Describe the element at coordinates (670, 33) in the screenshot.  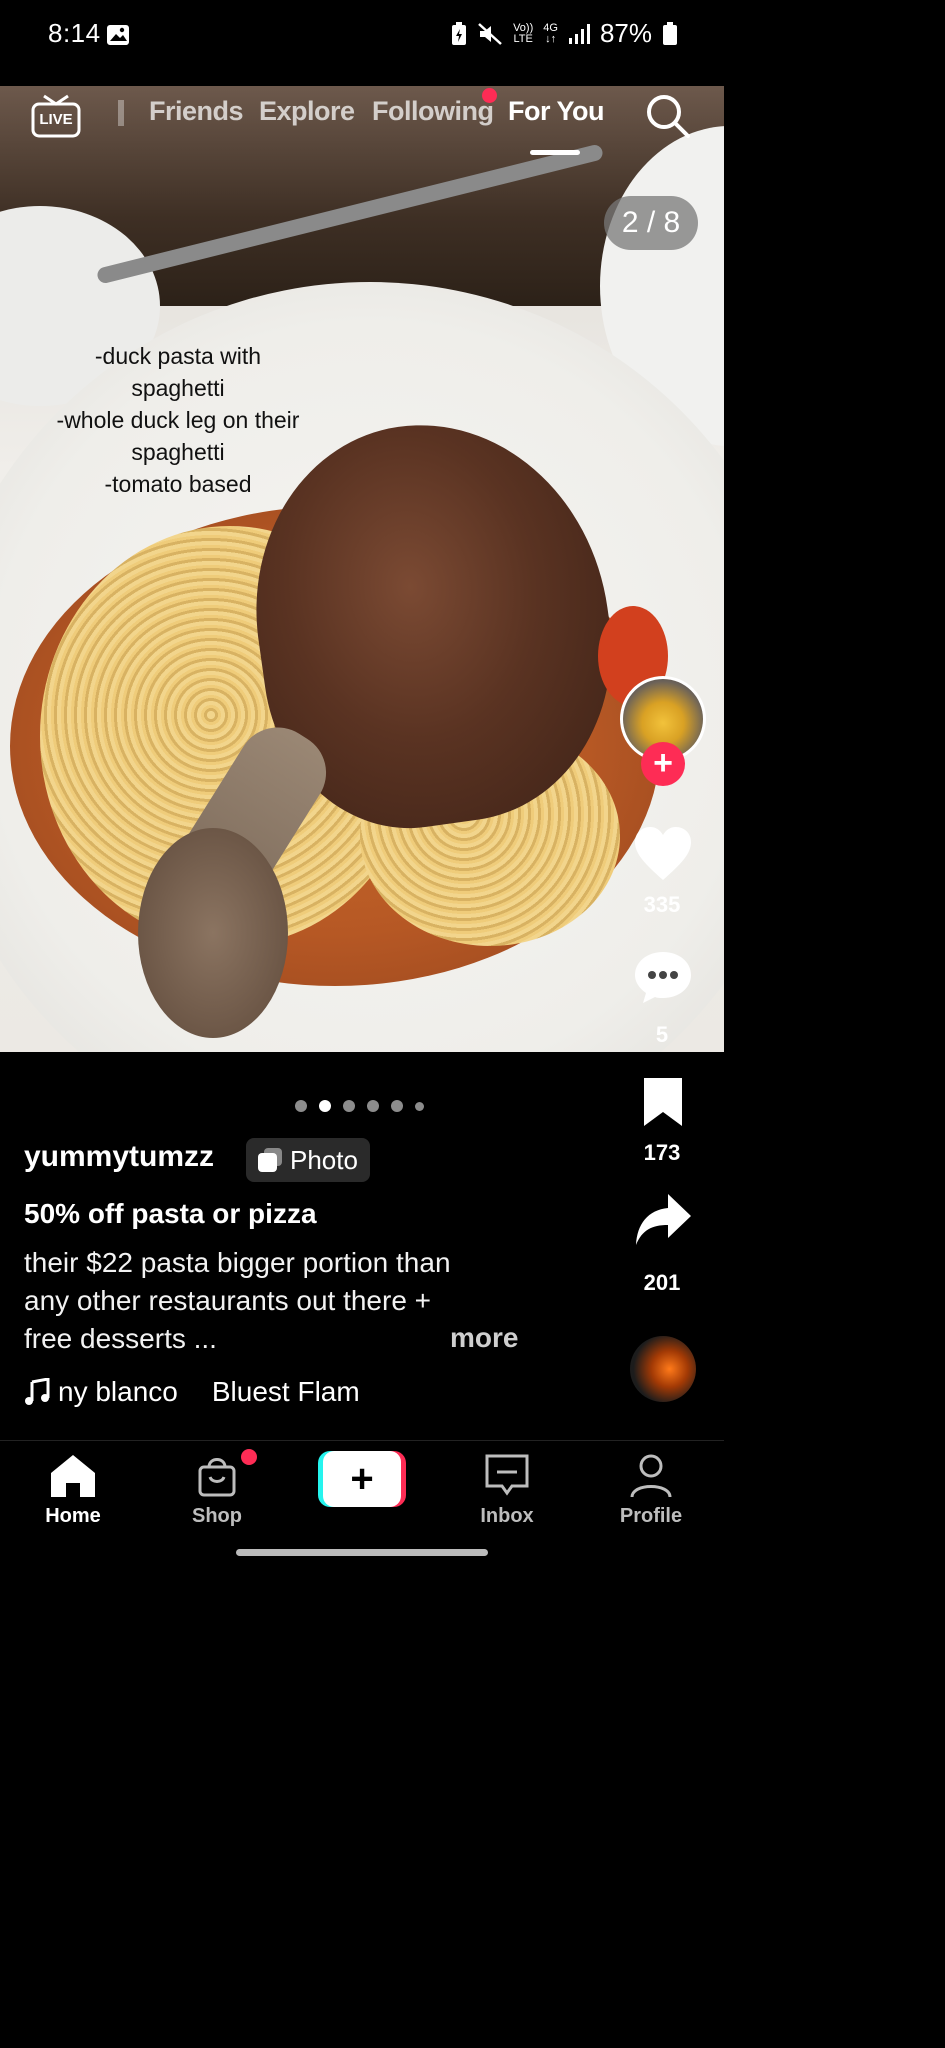
I see `battery-icon` at that location.